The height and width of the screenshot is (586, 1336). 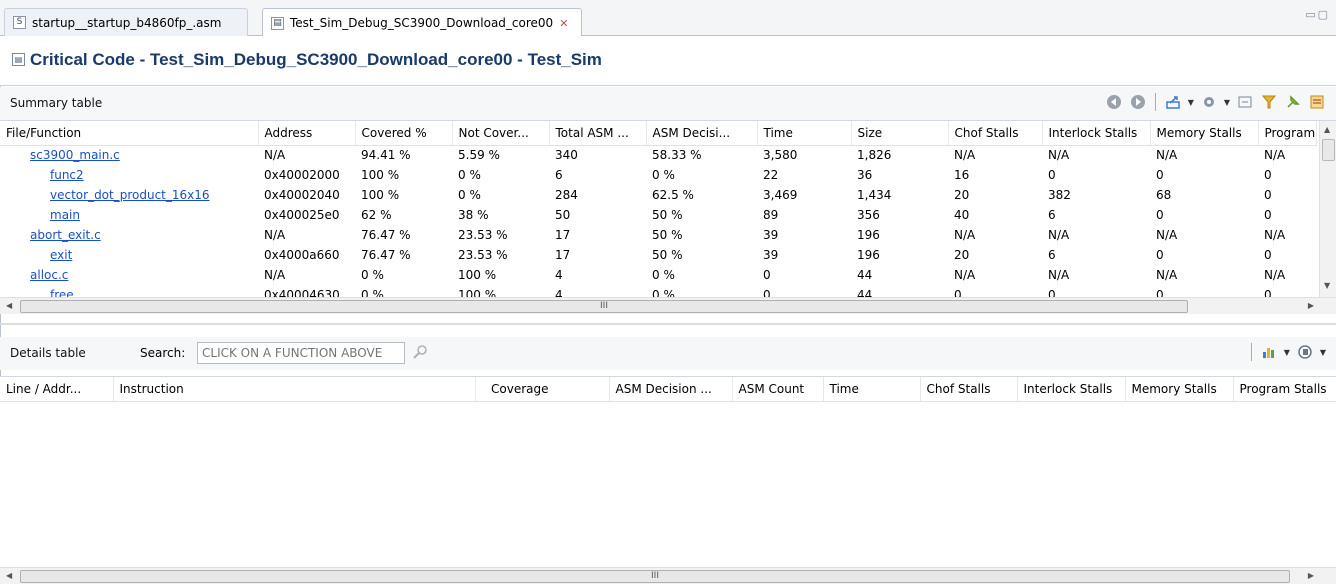 I want to click on table-row: func2 0x40002000 100 % 0 % 6 0 % 22 36 16 0 0 0, so click(x=658, y=175).